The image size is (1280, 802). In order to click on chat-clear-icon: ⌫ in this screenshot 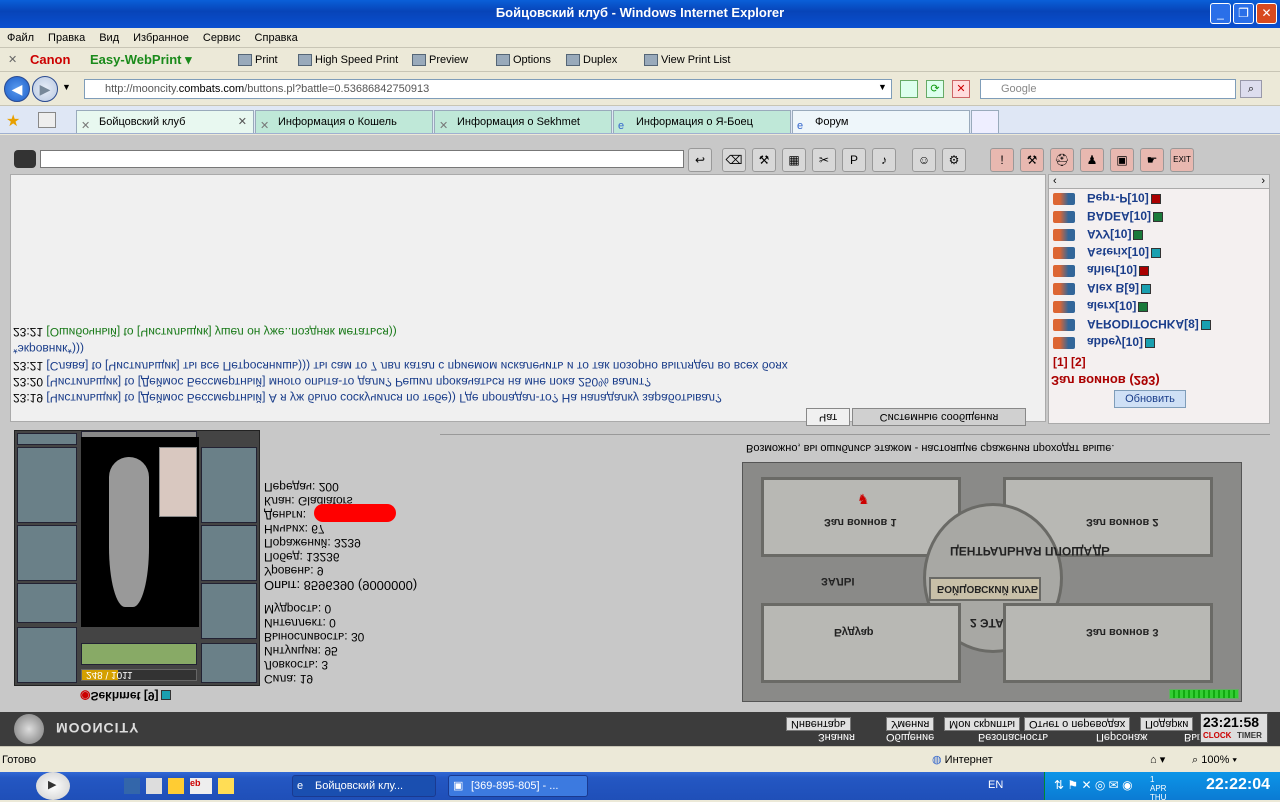, I will do `click(734, 160)`.